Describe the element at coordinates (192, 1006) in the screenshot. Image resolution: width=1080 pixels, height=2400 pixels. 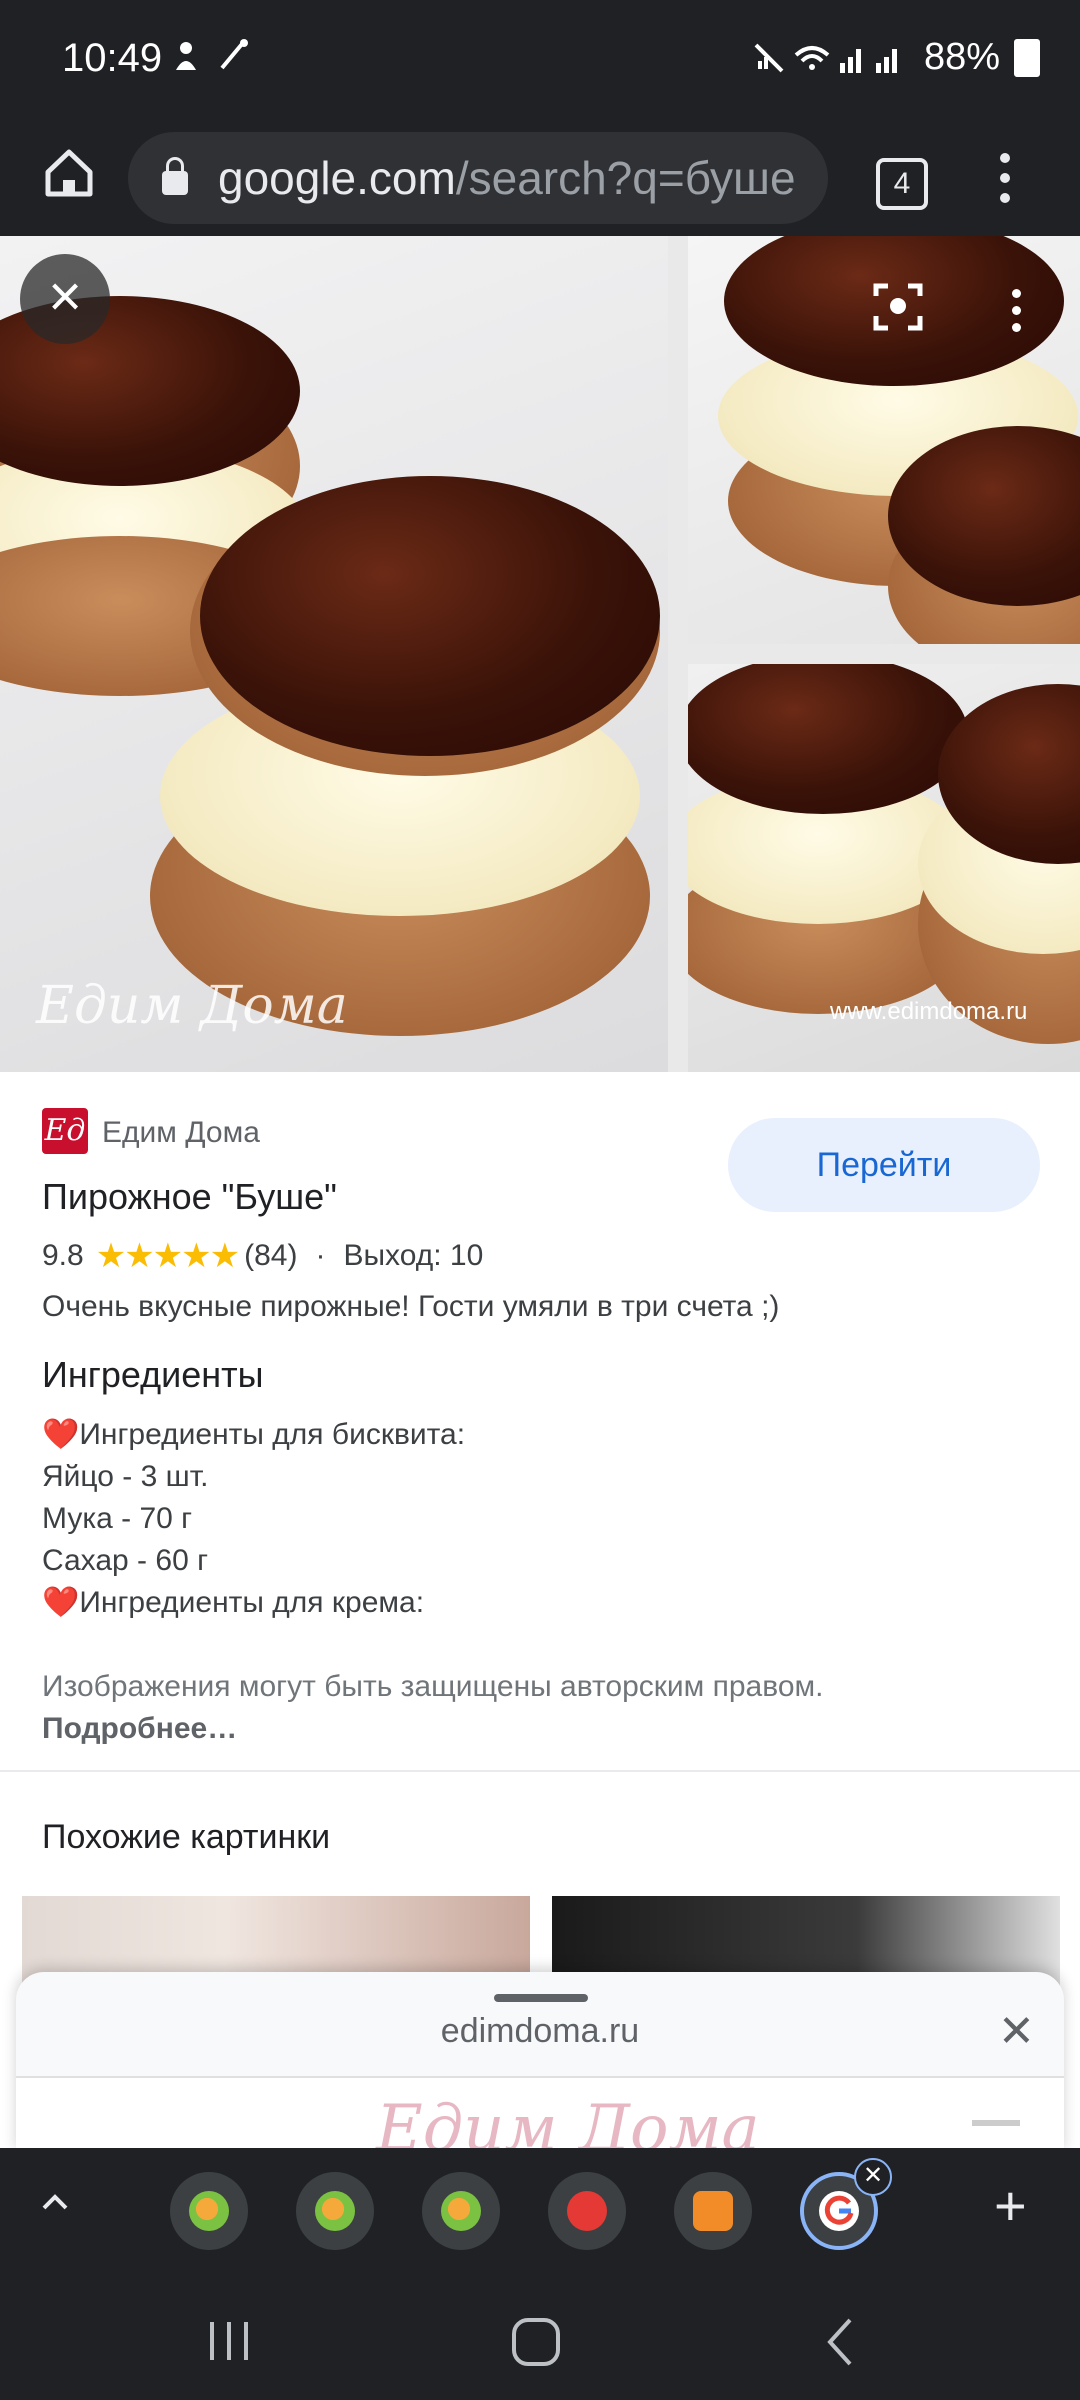
I see `image-watermark: Едим Дома` at that location.